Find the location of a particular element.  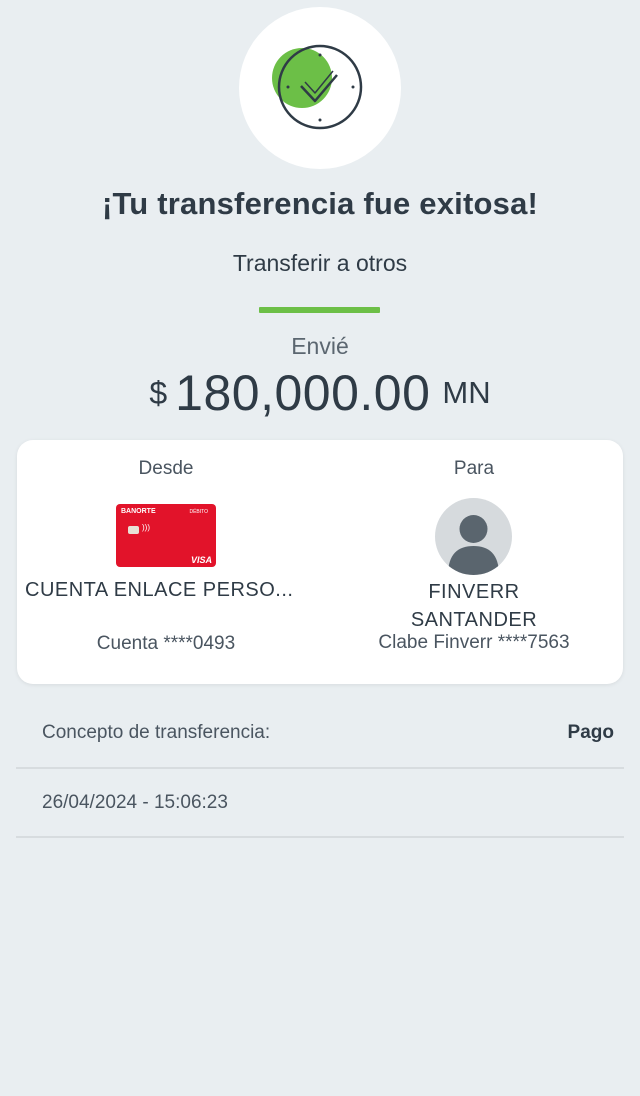

transfer-datetime: 26/04/2024 - 15:06:23 is located at coordinates (135, 802).